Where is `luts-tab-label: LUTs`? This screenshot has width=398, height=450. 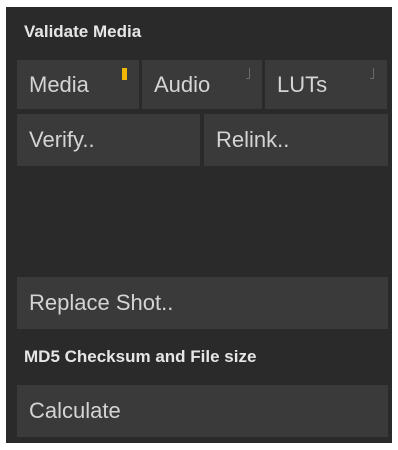
luts-tab-label: LUTs is located at coordinates (302, 84).